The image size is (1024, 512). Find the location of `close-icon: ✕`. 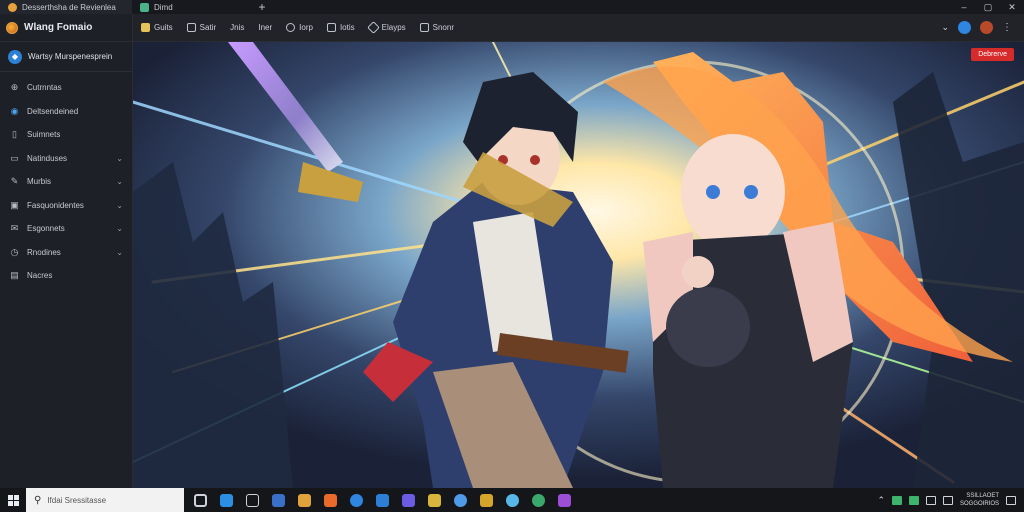

close-icon: ✕ is located at coordinates (1012, 7).